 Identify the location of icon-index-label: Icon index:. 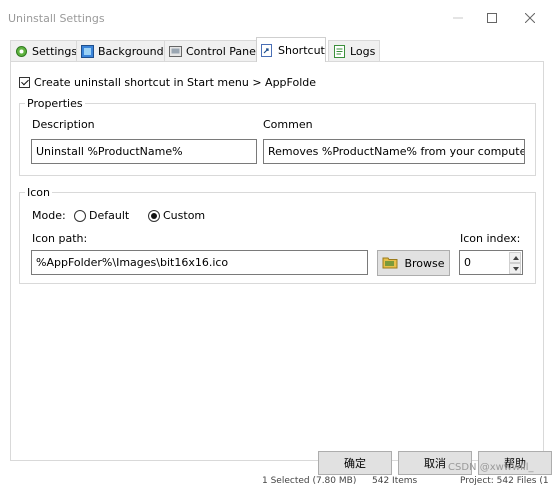
(490, 238).